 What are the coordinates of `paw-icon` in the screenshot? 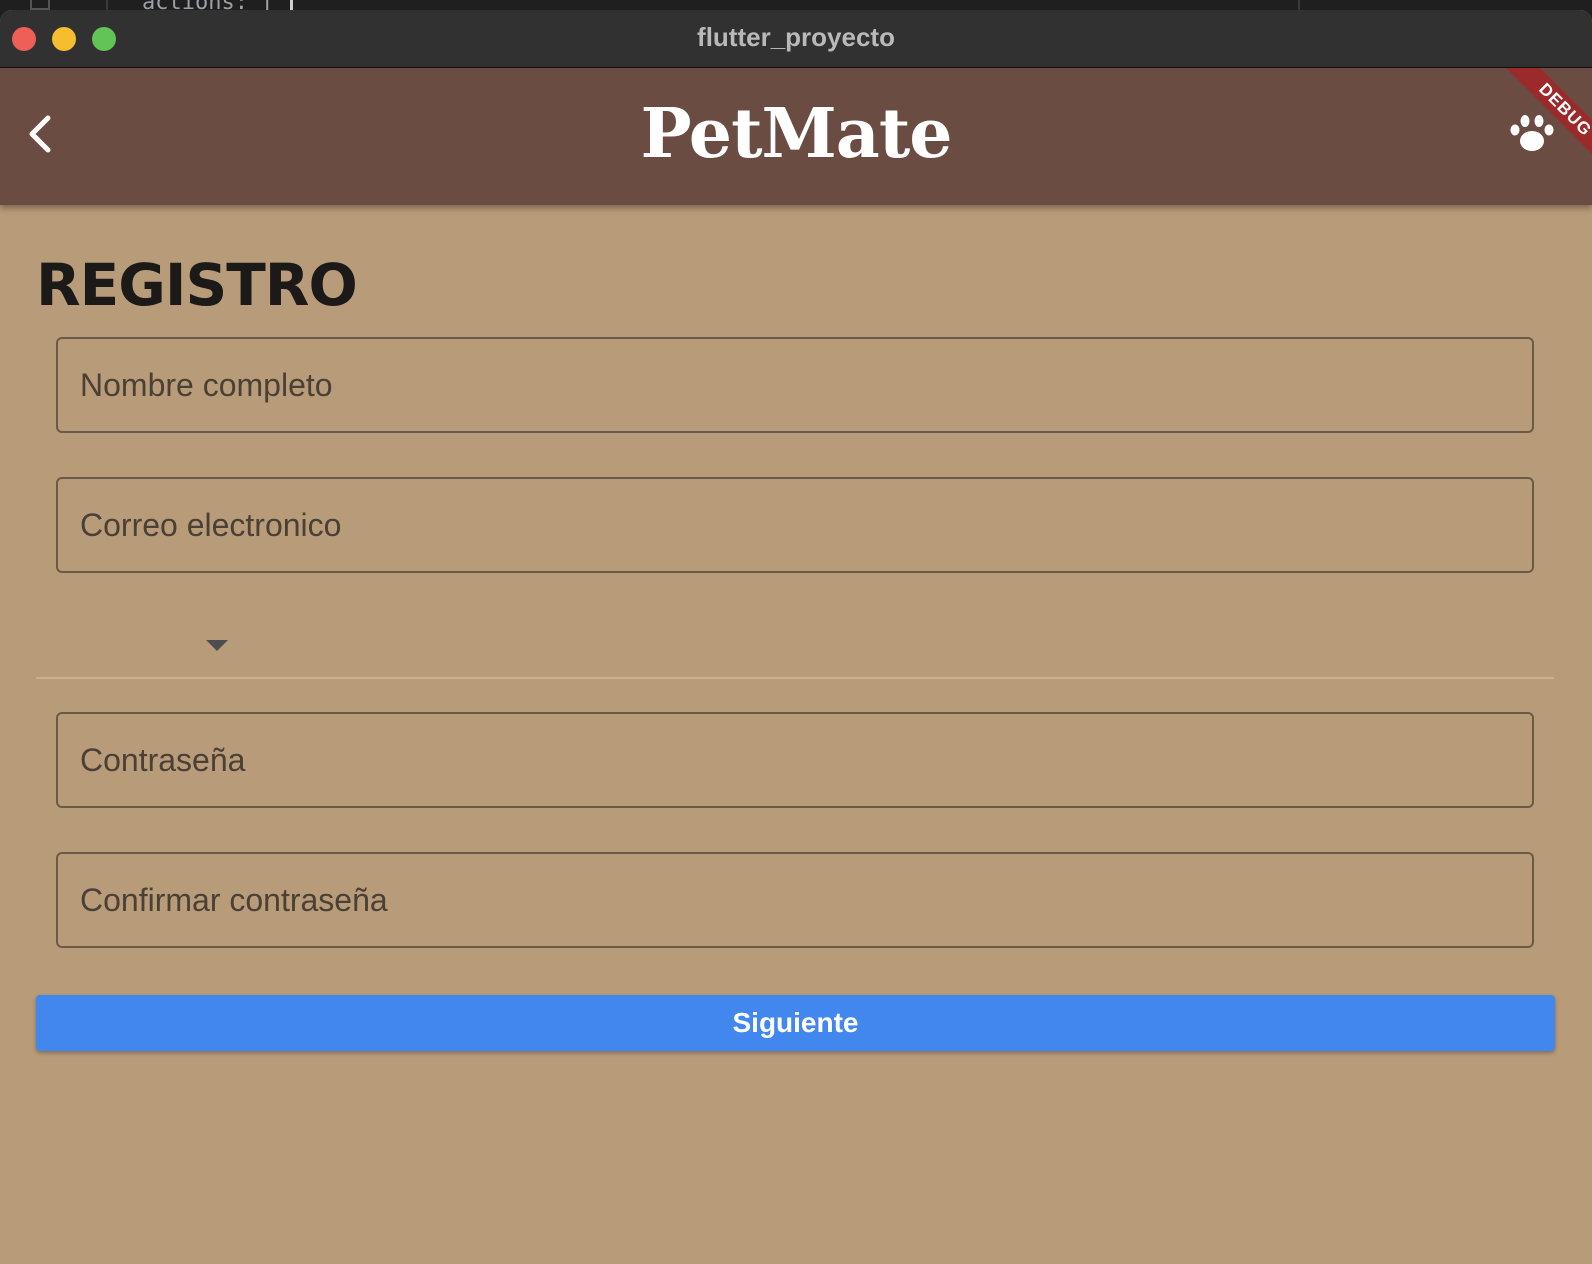 It's located at (1532, 133).